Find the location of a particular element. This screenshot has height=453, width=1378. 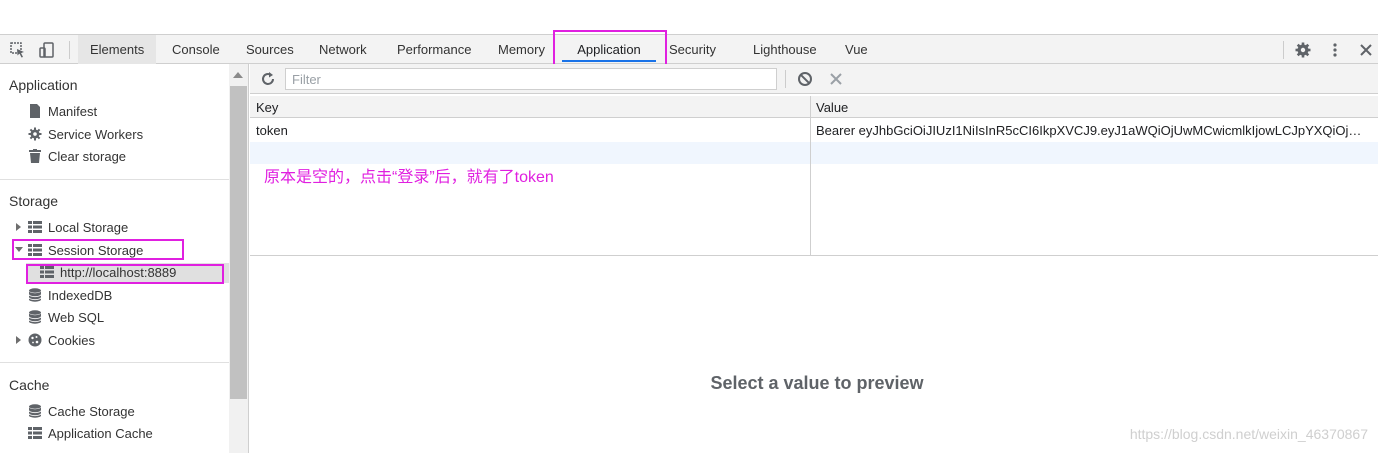

delete-selected-icon is located at coordinates (836, 79).